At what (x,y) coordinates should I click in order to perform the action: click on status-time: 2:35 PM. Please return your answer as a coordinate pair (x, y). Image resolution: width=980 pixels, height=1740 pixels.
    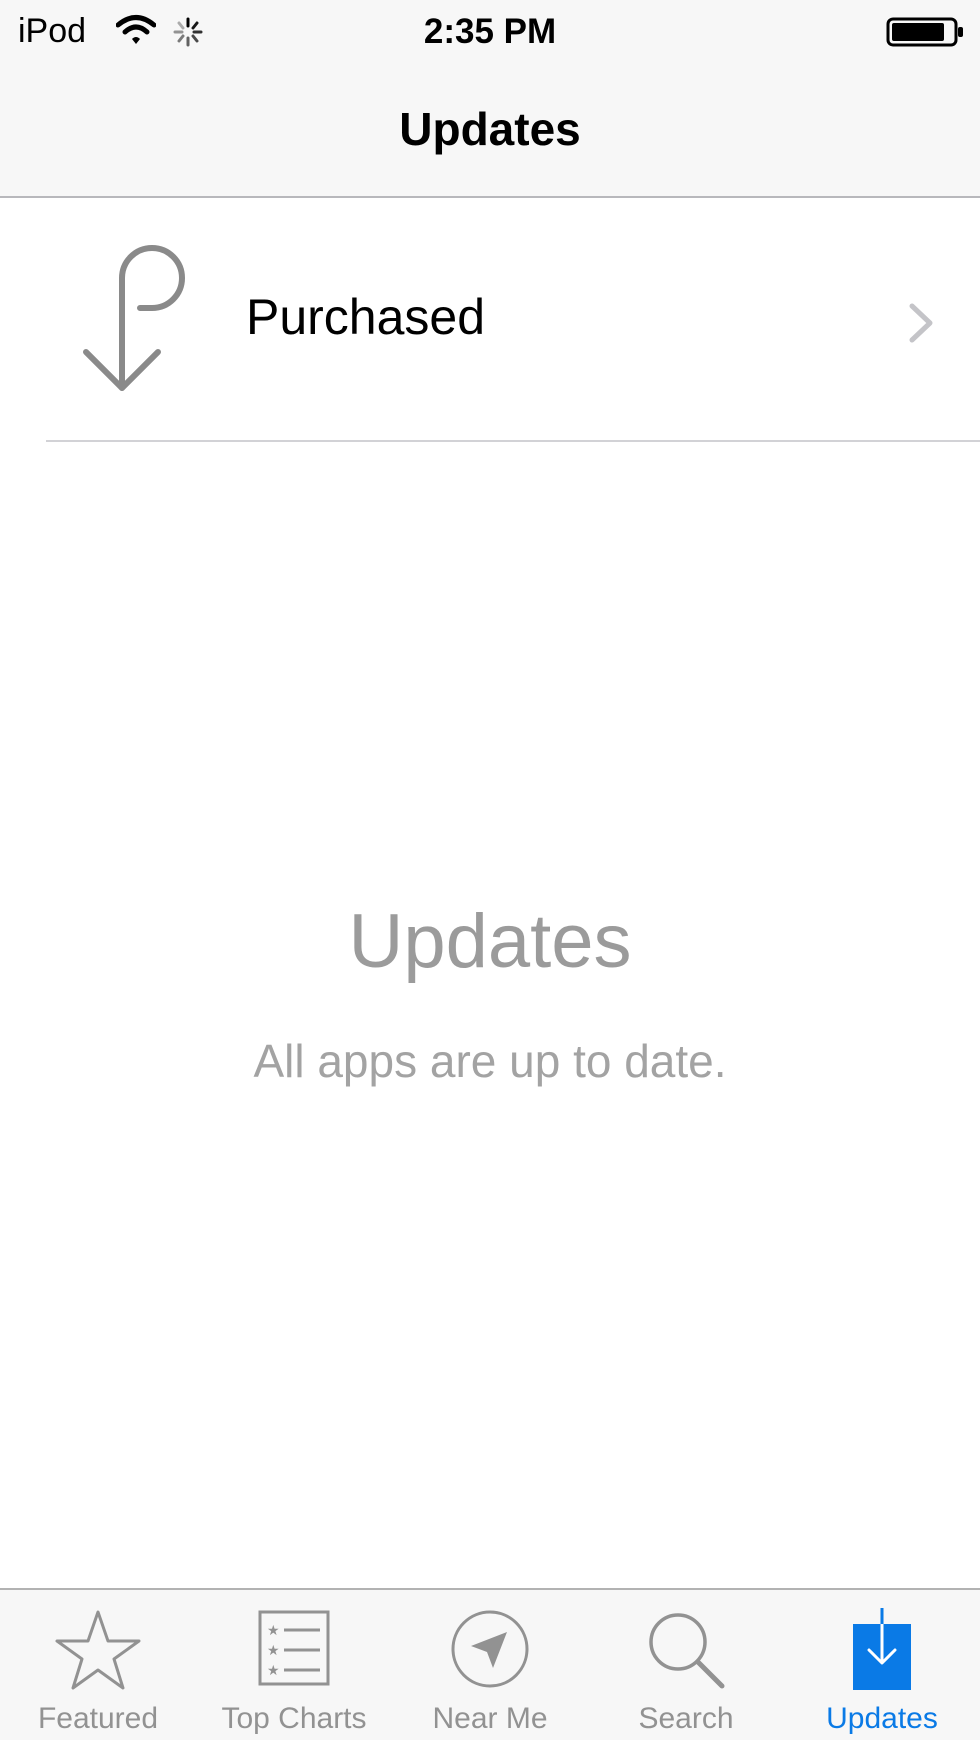
    Looking at the image, I should click on (490, 31).